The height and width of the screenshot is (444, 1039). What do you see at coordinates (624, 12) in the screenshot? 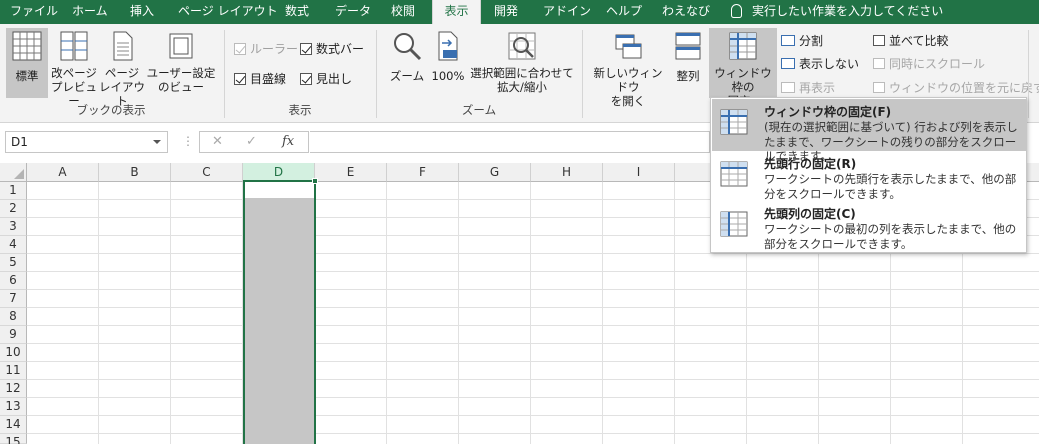
I see `tab-help: ヘルプ` at bounding box center [624, 12].